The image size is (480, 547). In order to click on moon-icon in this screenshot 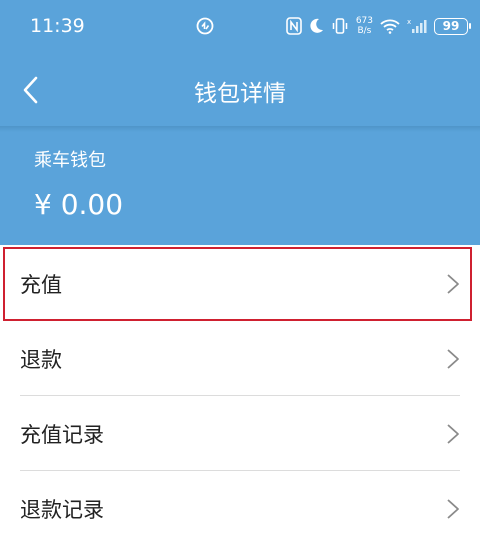, I will do `click(316, 25)`.